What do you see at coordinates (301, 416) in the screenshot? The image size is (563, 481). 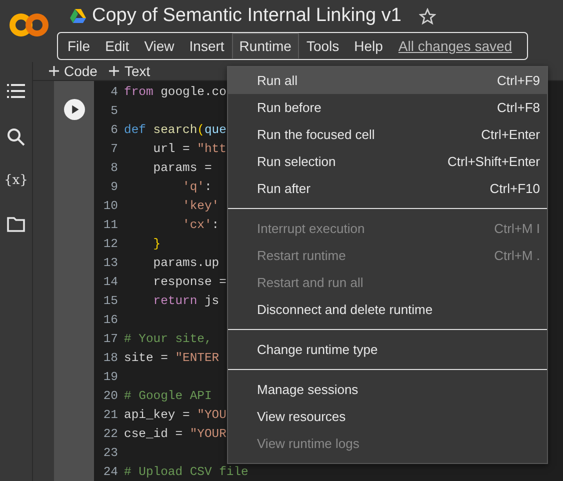 I see `menu-item-label: View resources` at bounding box center [301, 416].